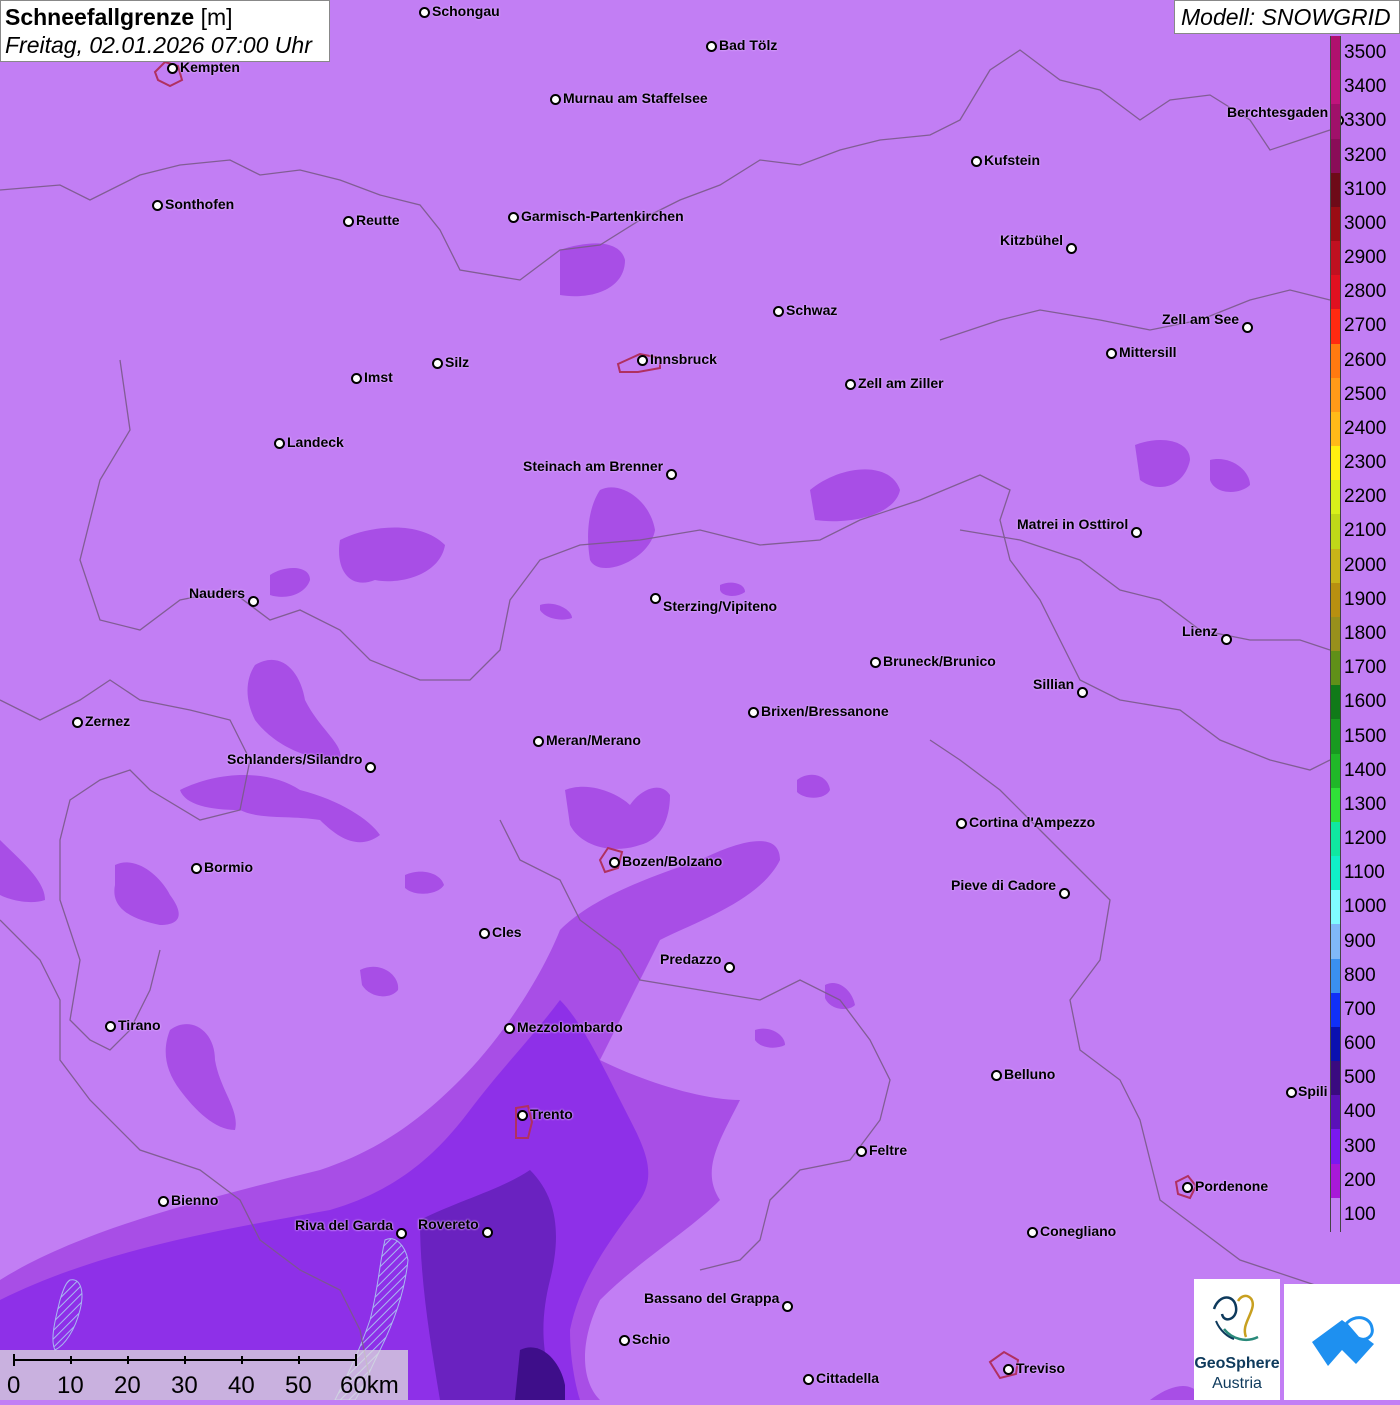 This screenshot has height=1405, width=1400. What do you see at coordinates (712, 1298) in the screenshot?
I see `city-label: Bassano del Grappa` at bounding box center [712, 1298].